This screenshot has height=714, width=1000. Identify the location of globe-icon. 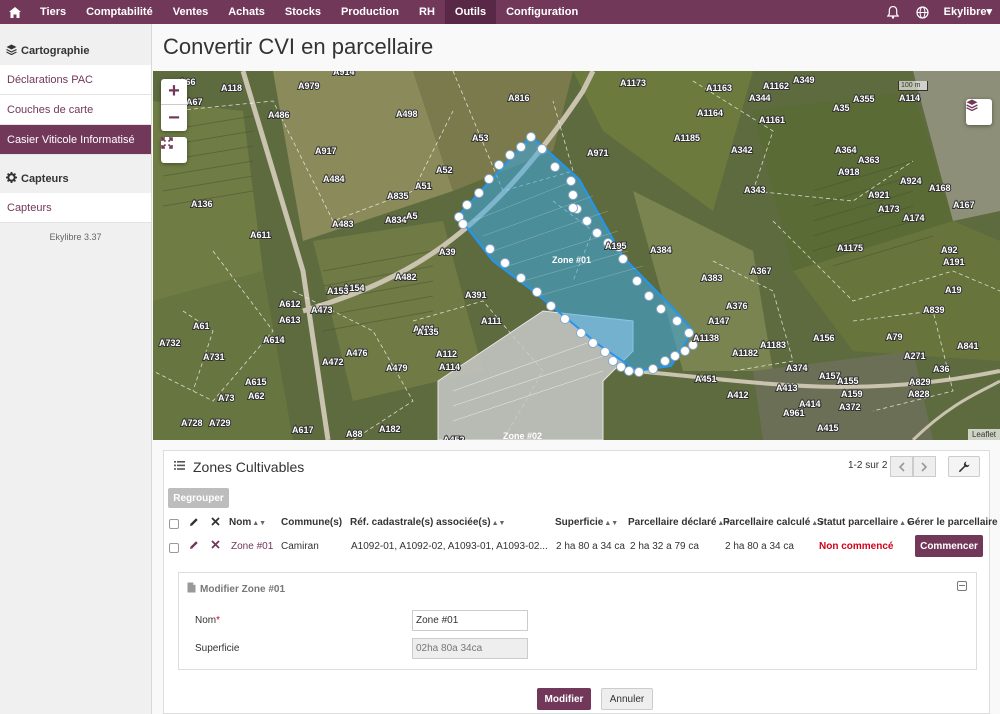
(923, 12).